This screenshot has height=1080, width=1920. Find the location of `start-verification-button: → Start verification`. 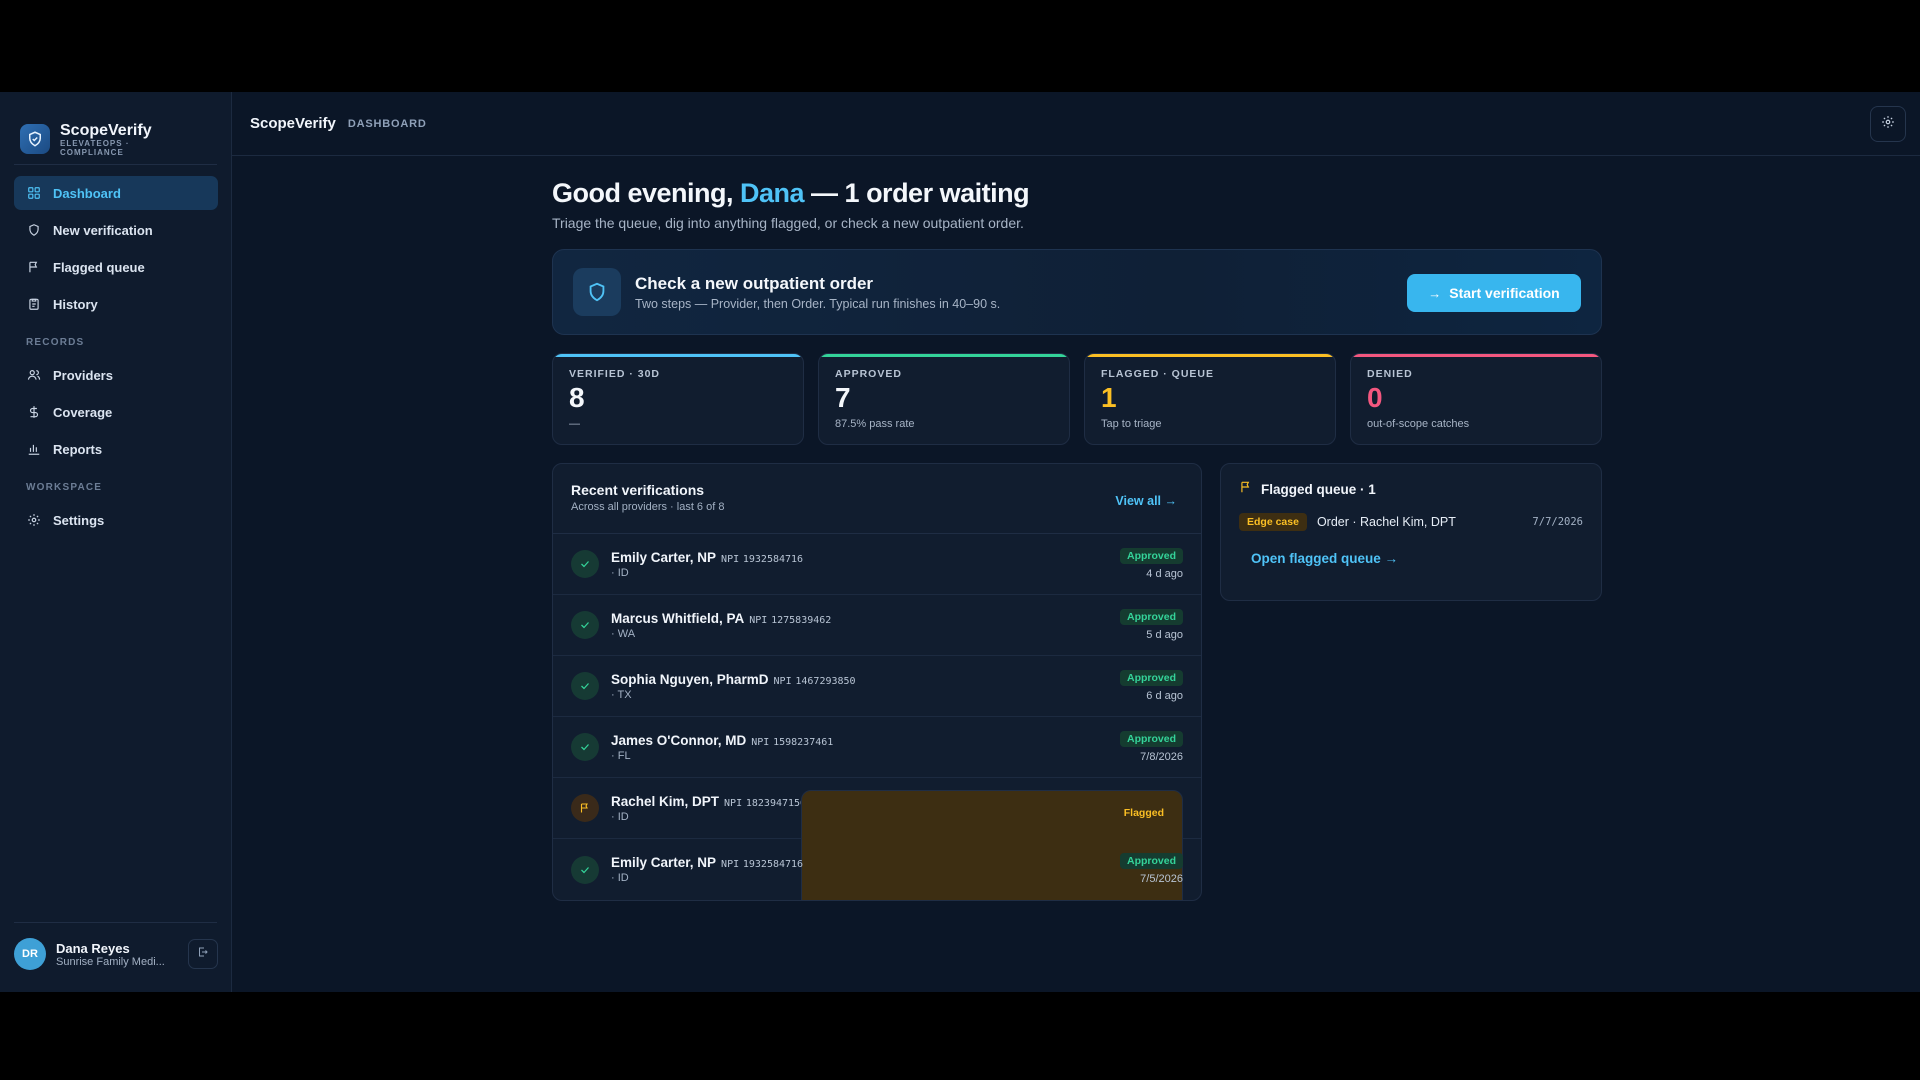

start-verification-button: → Start verification is located at coordinates (1494, 293).